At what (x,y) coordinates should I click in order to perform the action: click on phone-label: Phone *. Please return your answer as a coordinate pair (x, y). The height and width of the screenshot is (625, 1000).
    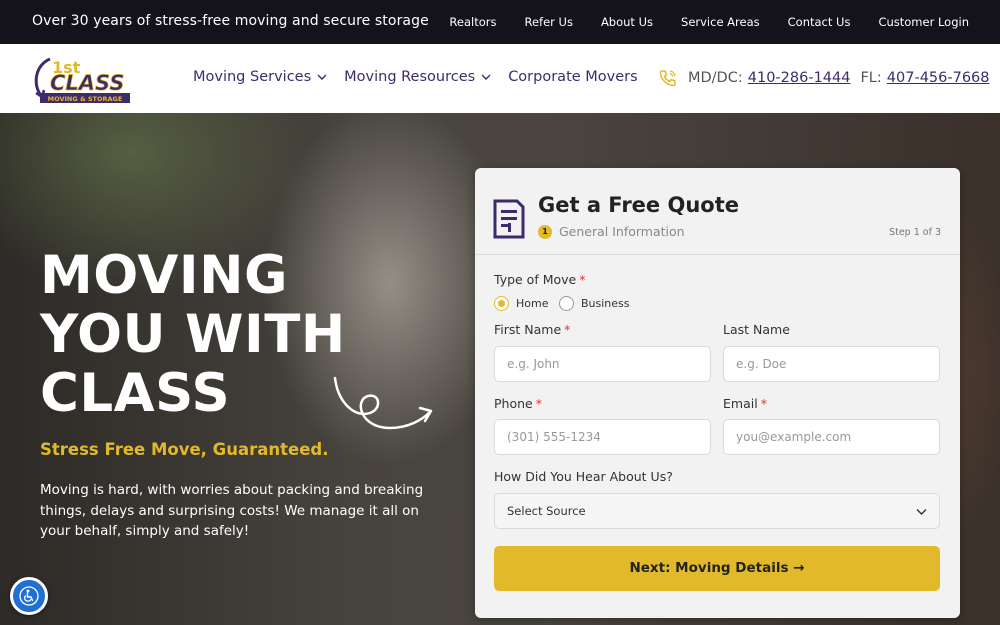
    Looking at the image, I should click on (518, 403).